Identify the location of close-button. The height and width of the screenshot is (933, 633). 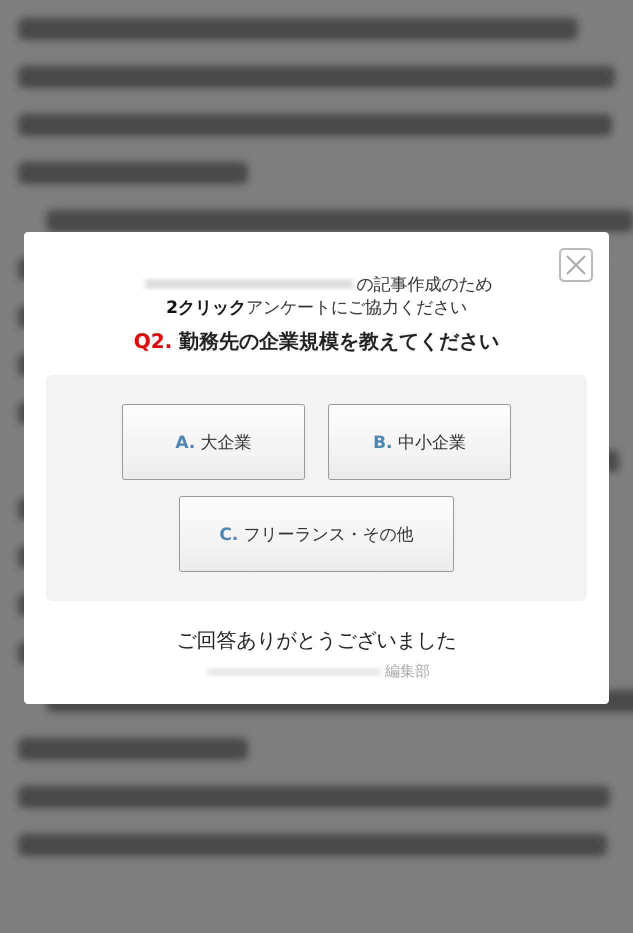
(576, 265).